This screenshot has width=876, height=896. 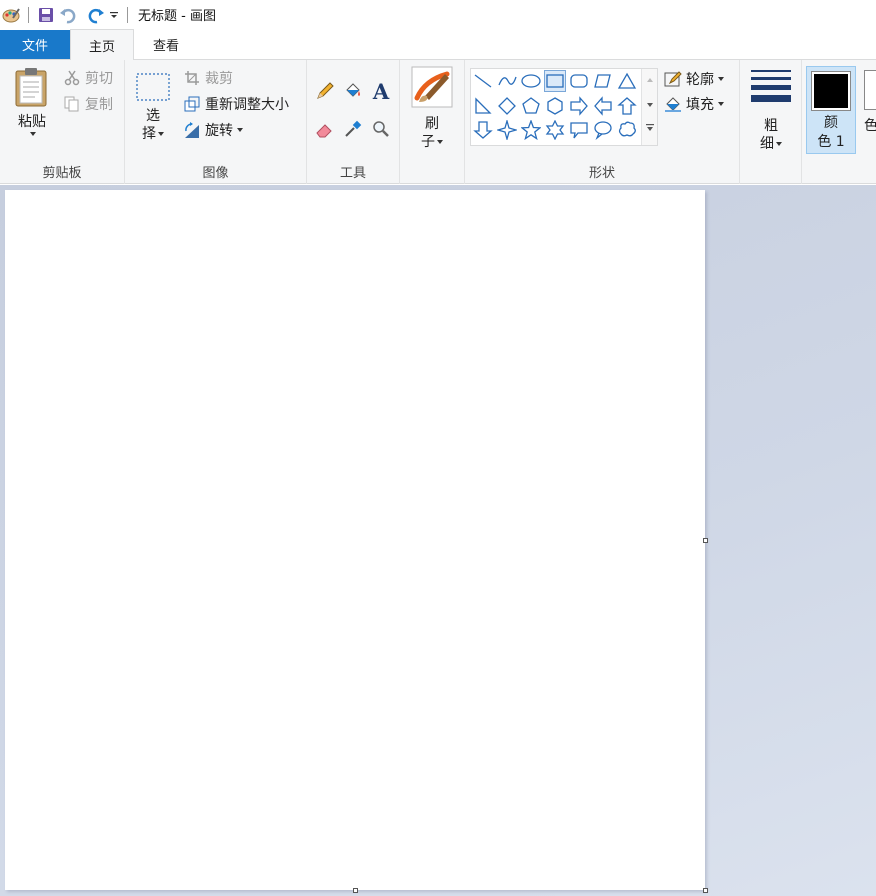 I want to click on polygon-shape-icon, so click(x=603, y=81).